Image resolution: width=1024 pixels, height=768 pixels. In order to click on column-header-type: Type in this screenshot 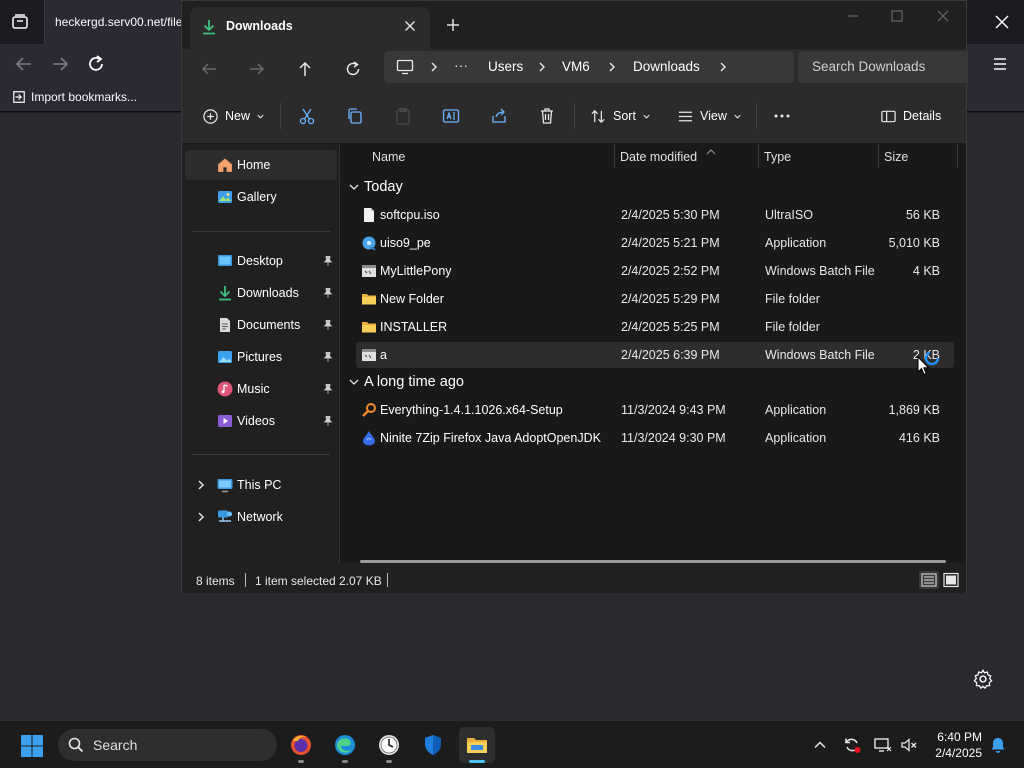, I will do `click(777, 157)`.